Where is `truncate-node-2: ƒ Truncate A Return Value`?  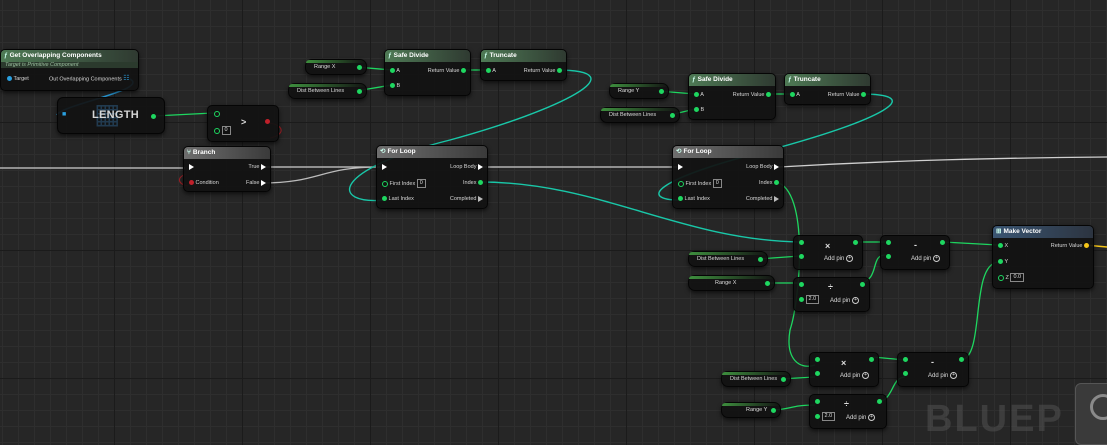
truncate-node-2: ƒ Truncate A Return Value is located at coordinates (827, 89).